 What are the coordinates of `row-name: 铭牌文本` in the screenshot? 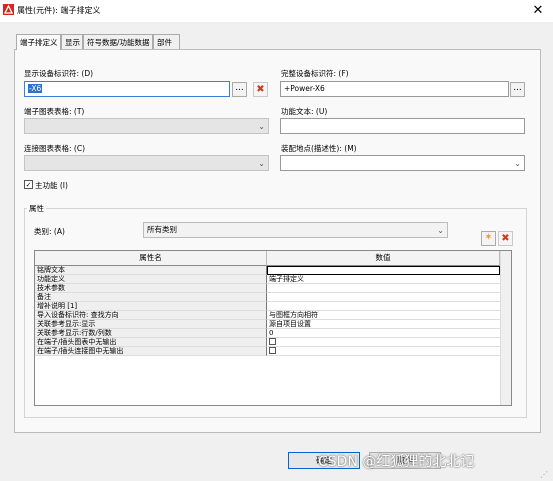 It's located at (151, 270).